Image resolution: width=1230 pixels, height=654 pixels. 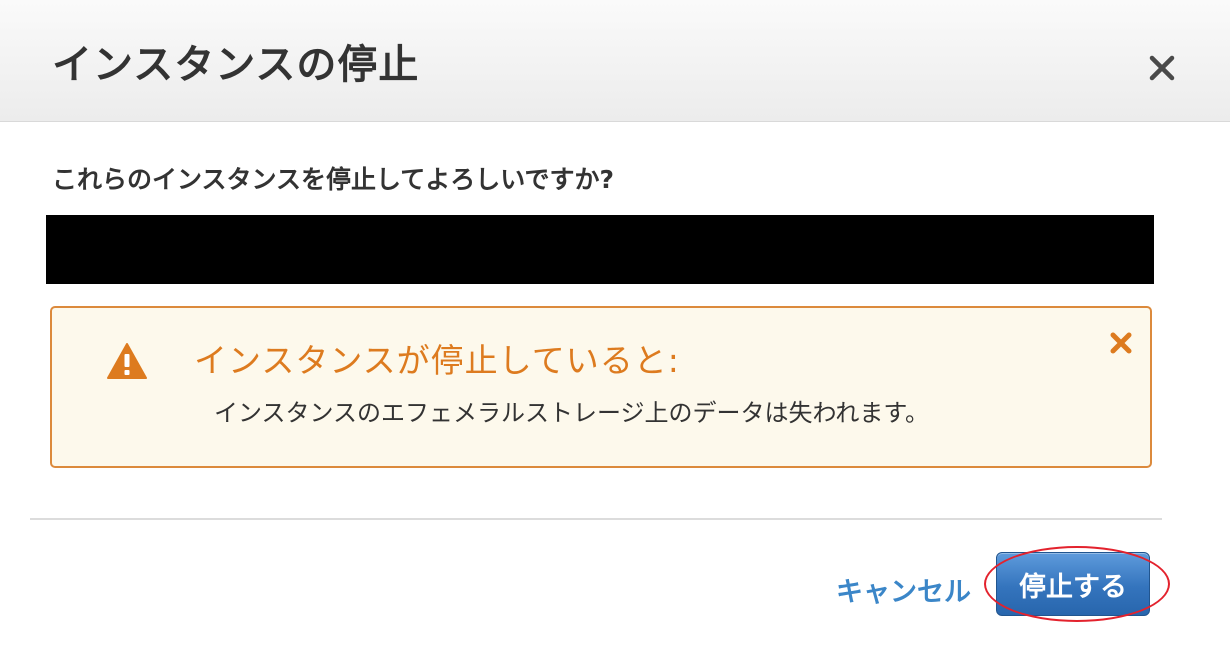 I want to click on close-button, so click(x=1162, y=68).